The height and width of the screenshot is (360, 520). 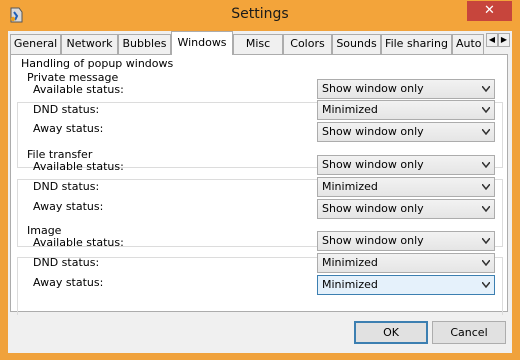 What do you see at coordinates (492, 40) in the screenshot?
I see `tab-scroll-left-icon: ◀` at bounding box center [492, 40].